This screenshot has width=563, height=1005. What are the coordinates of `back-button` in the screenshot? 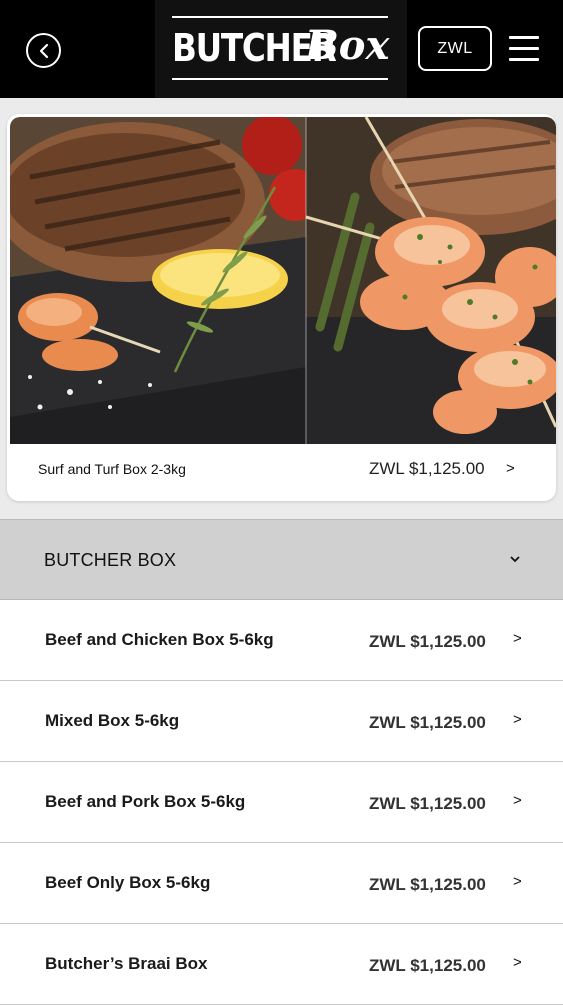 It's located at (43, 50).